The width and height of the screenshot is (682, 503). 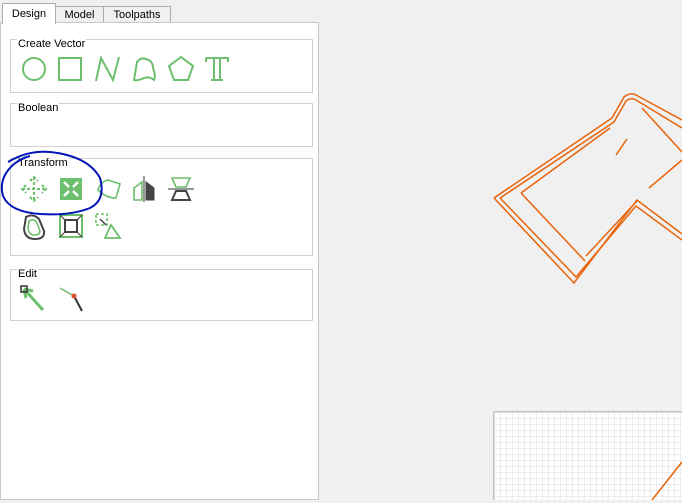 I want to click on material-grid, so click(x=587, y=457).